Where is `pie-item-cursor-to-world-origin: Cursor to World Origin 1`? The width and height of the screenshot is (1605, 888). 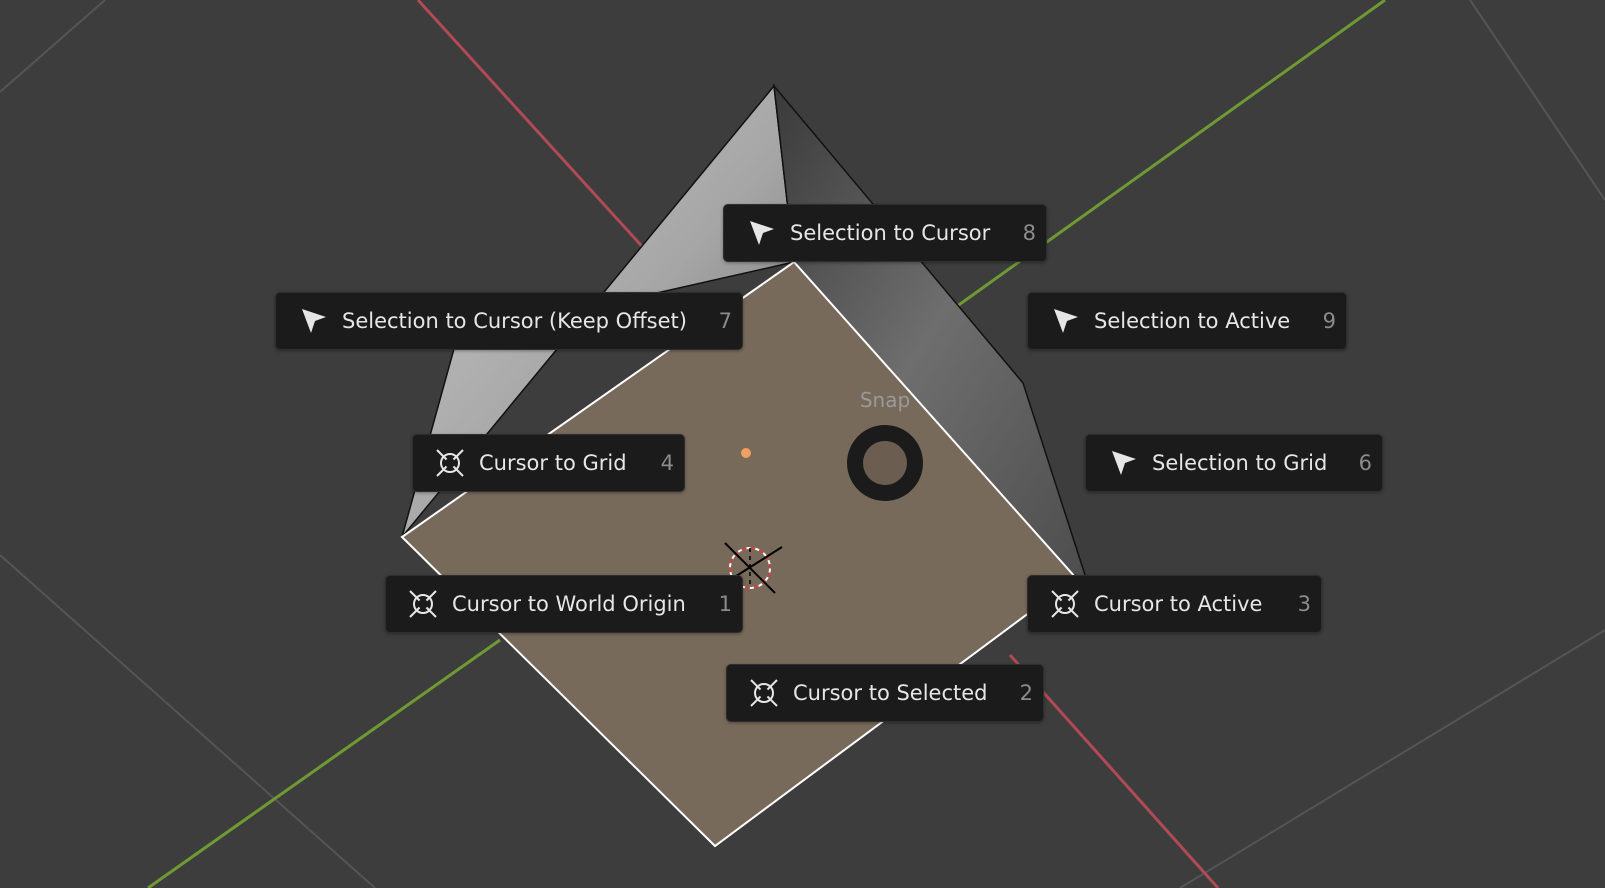
pie-item-cursor-to-world-origin: Cursor to World Origin 1 is located at coordinates (564, 604).